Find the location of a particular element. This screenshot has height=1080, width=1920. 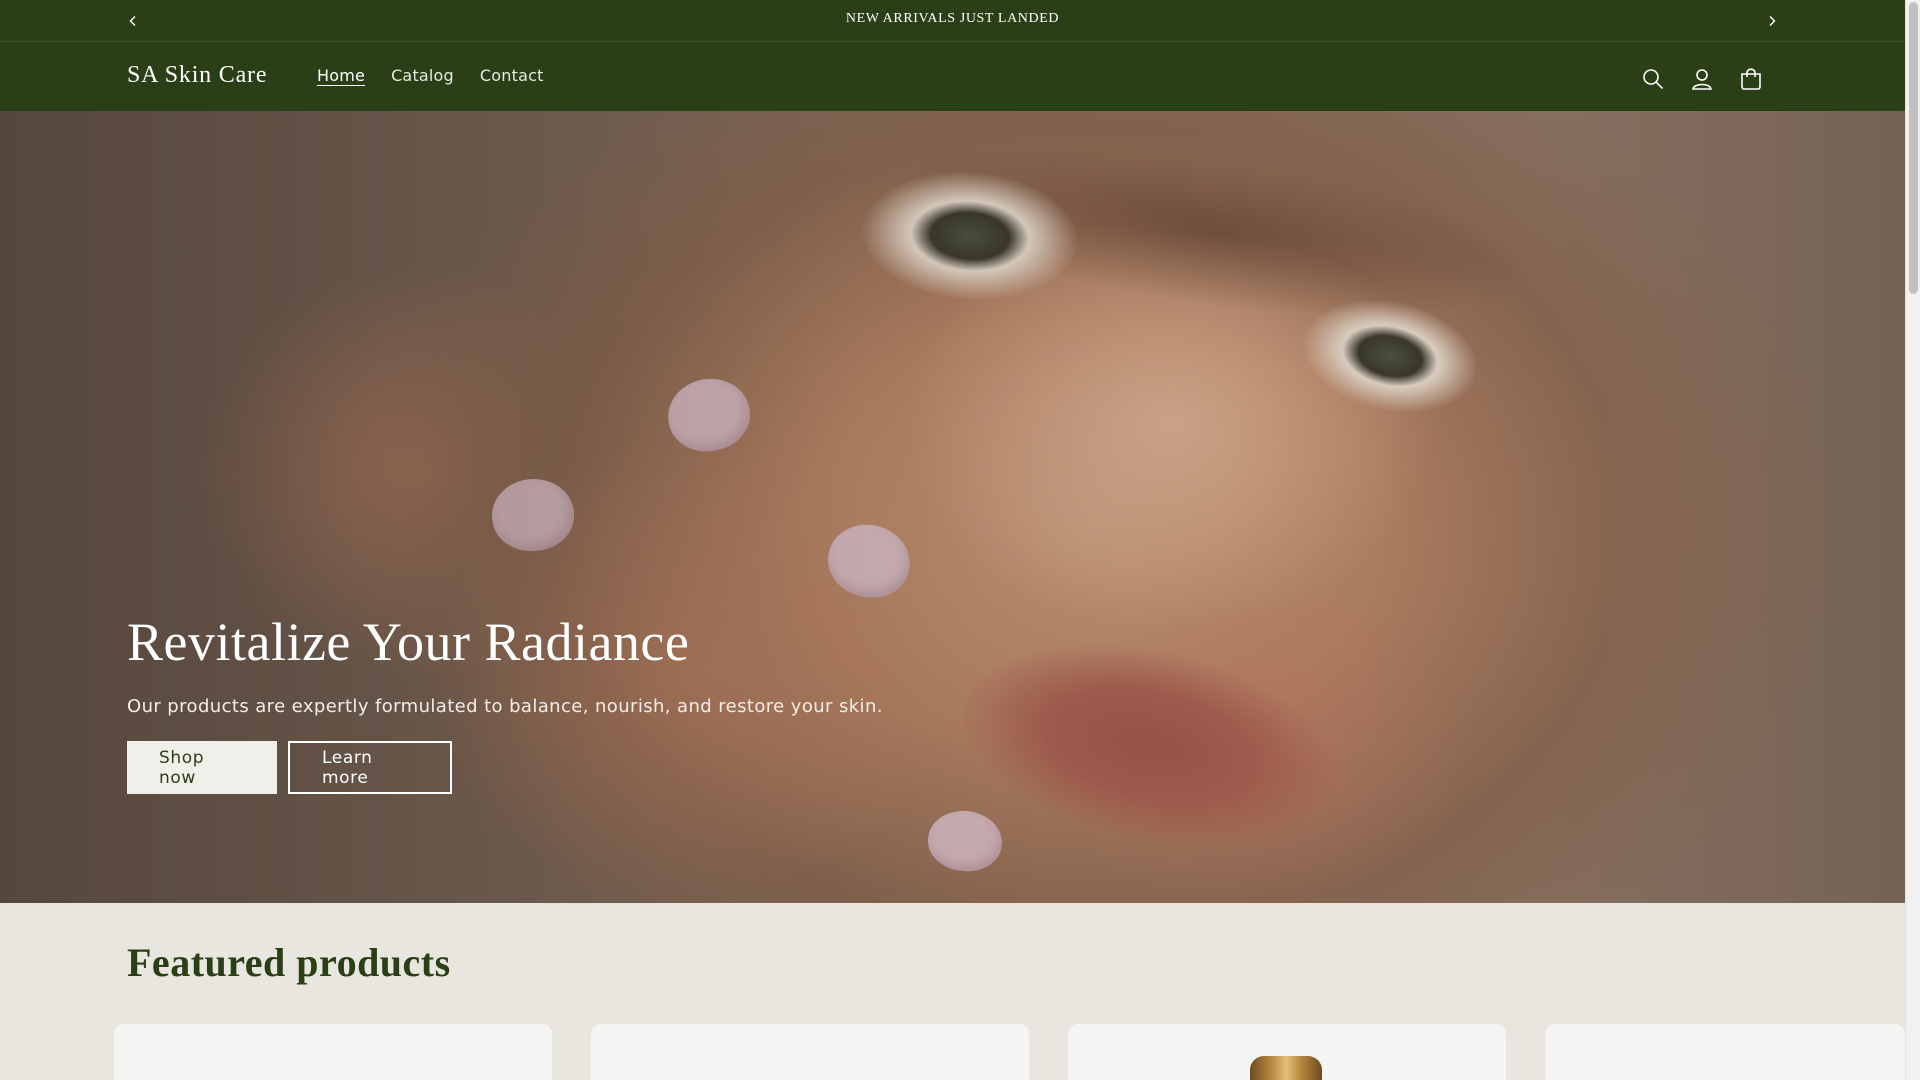

nav-link-contact: Contact is located at coordinates (512, 75).